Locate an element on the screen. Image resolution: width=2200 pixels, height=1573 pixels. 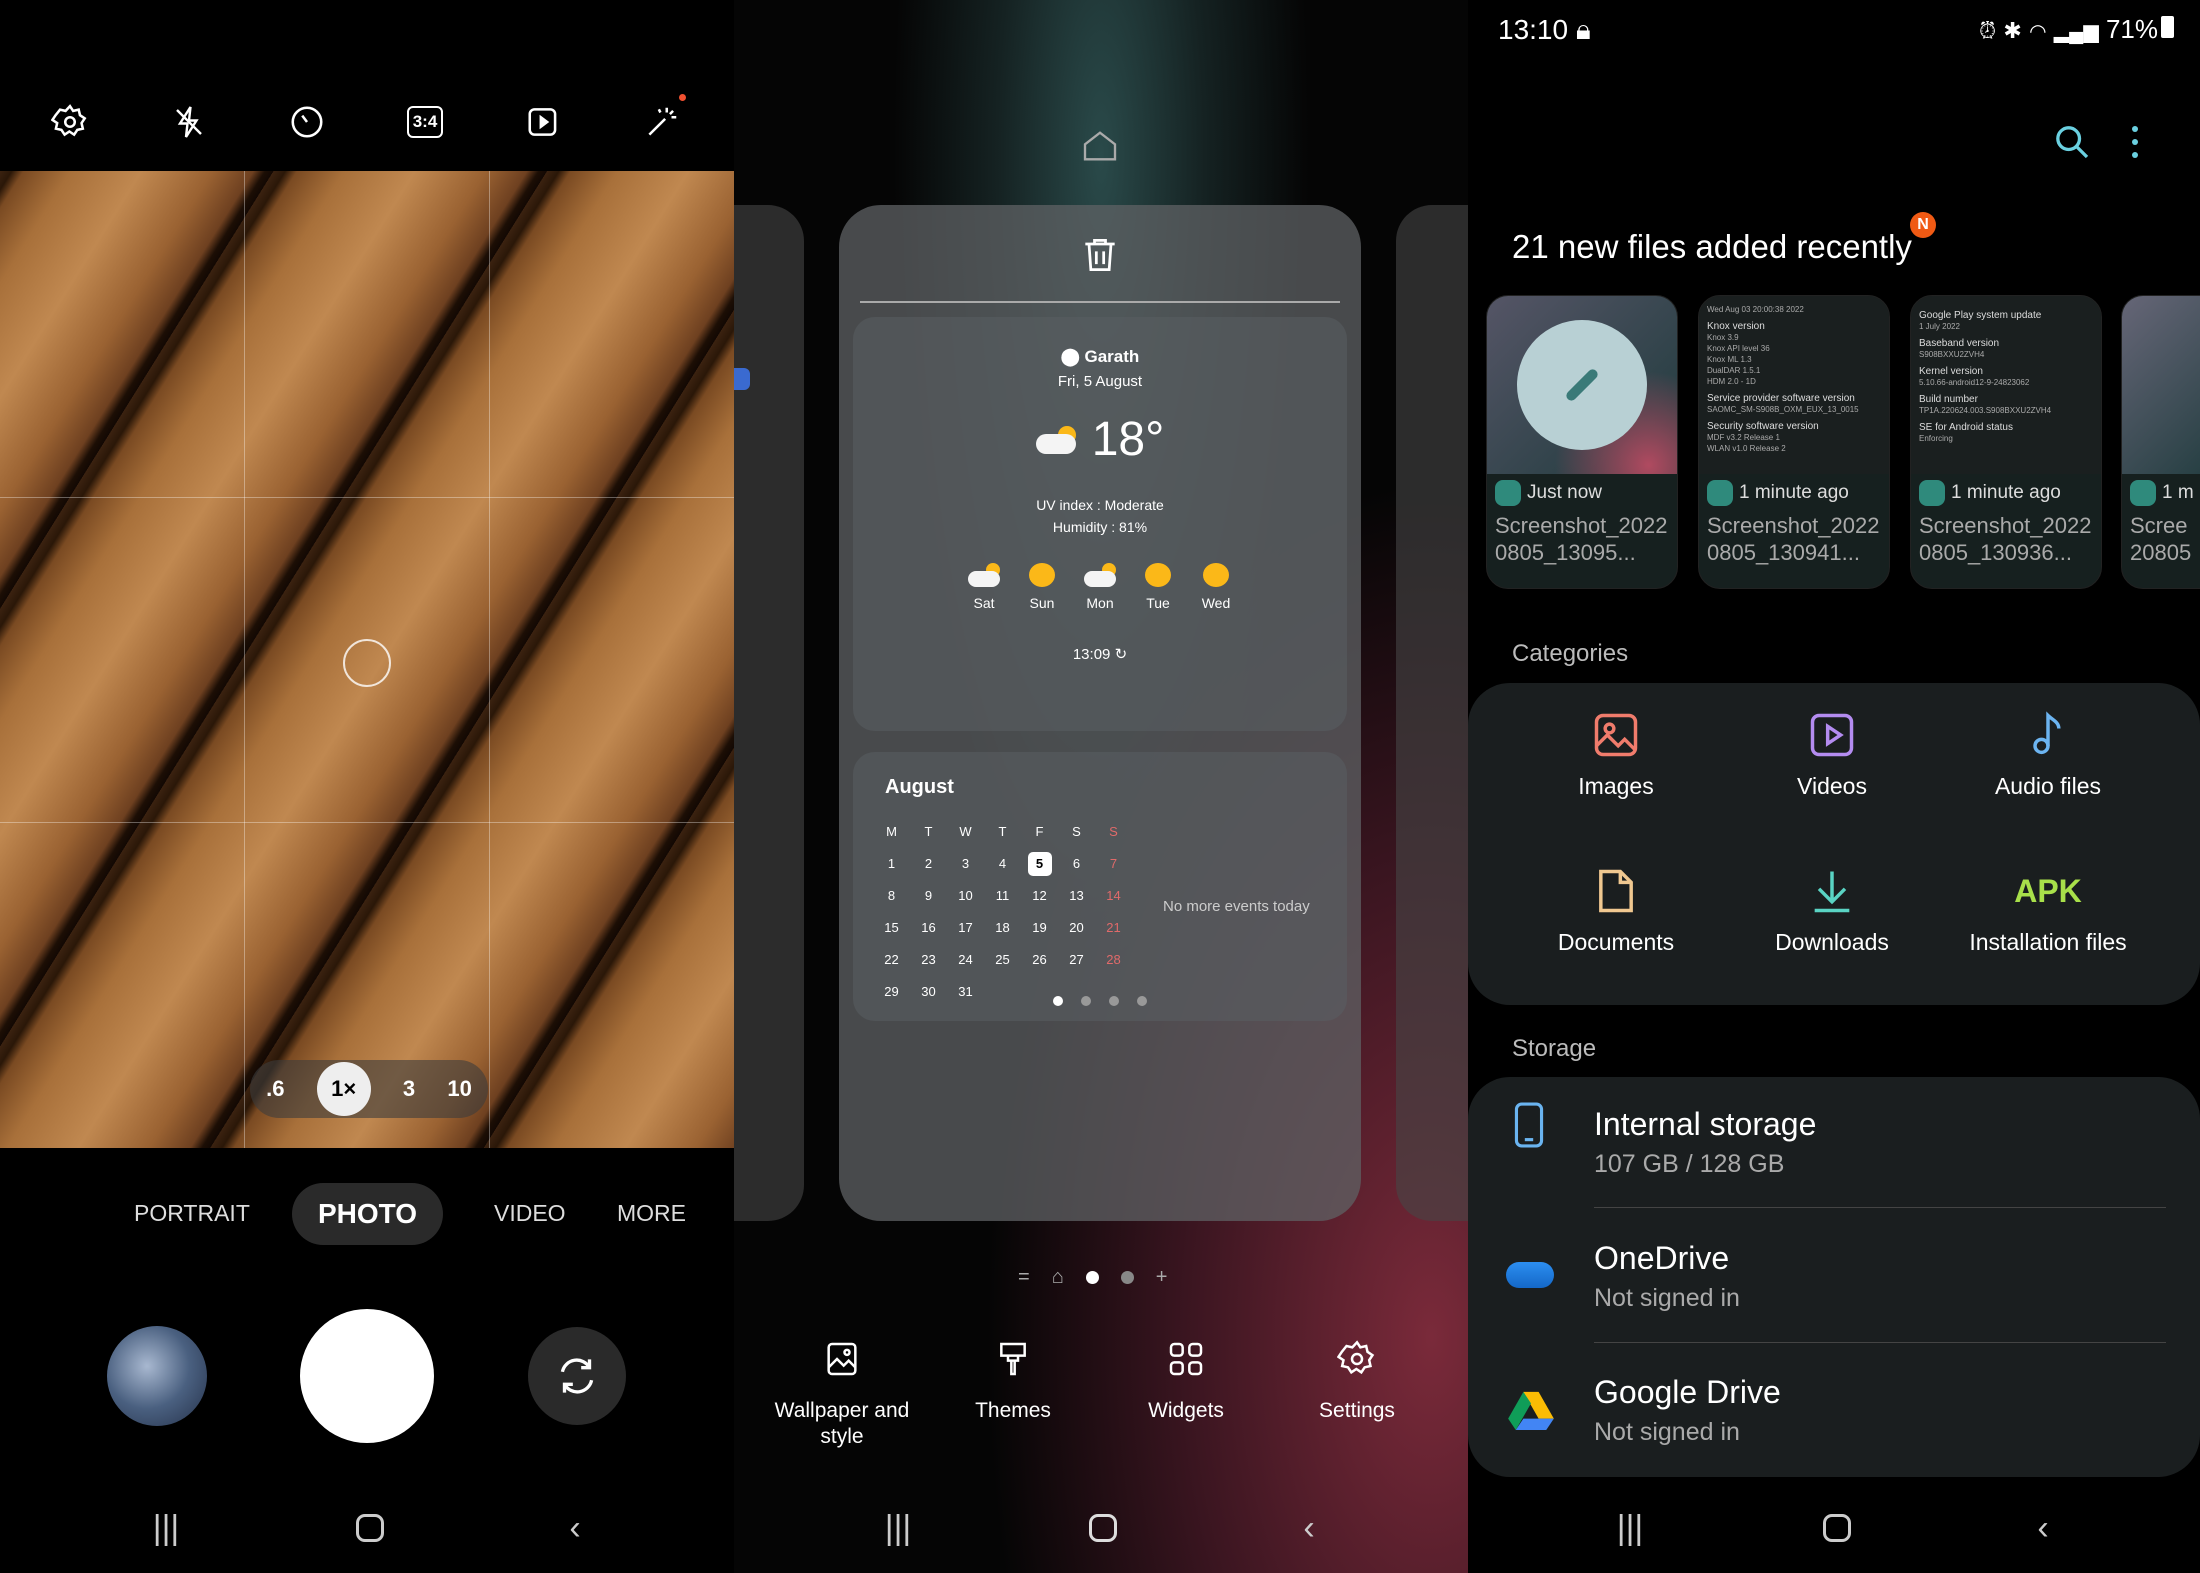
calendar-day: 28 is located at coordinates (1113, 960).